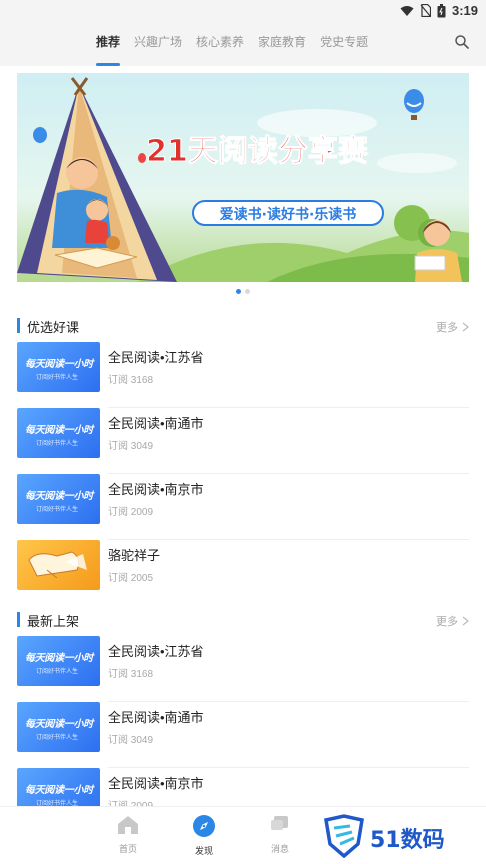  What do you see at coordinates (108, 44) in the screenshot?
I see `tab-recommended: 推荐` at bounding box center [108, 44].